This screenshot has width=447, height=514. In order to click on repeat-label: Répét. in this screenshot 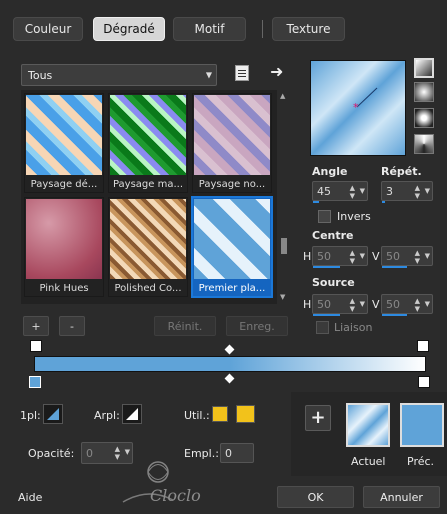, I will do `click(401, 171)`.